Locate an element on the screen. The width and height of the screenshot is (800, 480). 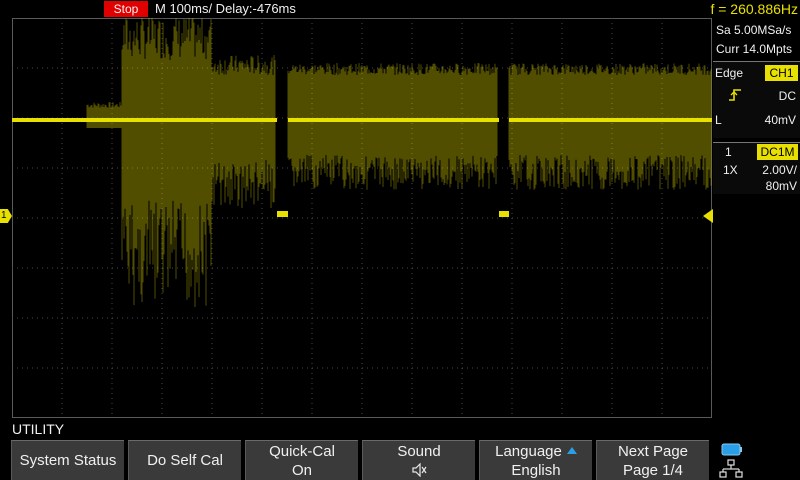
softkey-label: System Status is located at coordinates (68, 460).